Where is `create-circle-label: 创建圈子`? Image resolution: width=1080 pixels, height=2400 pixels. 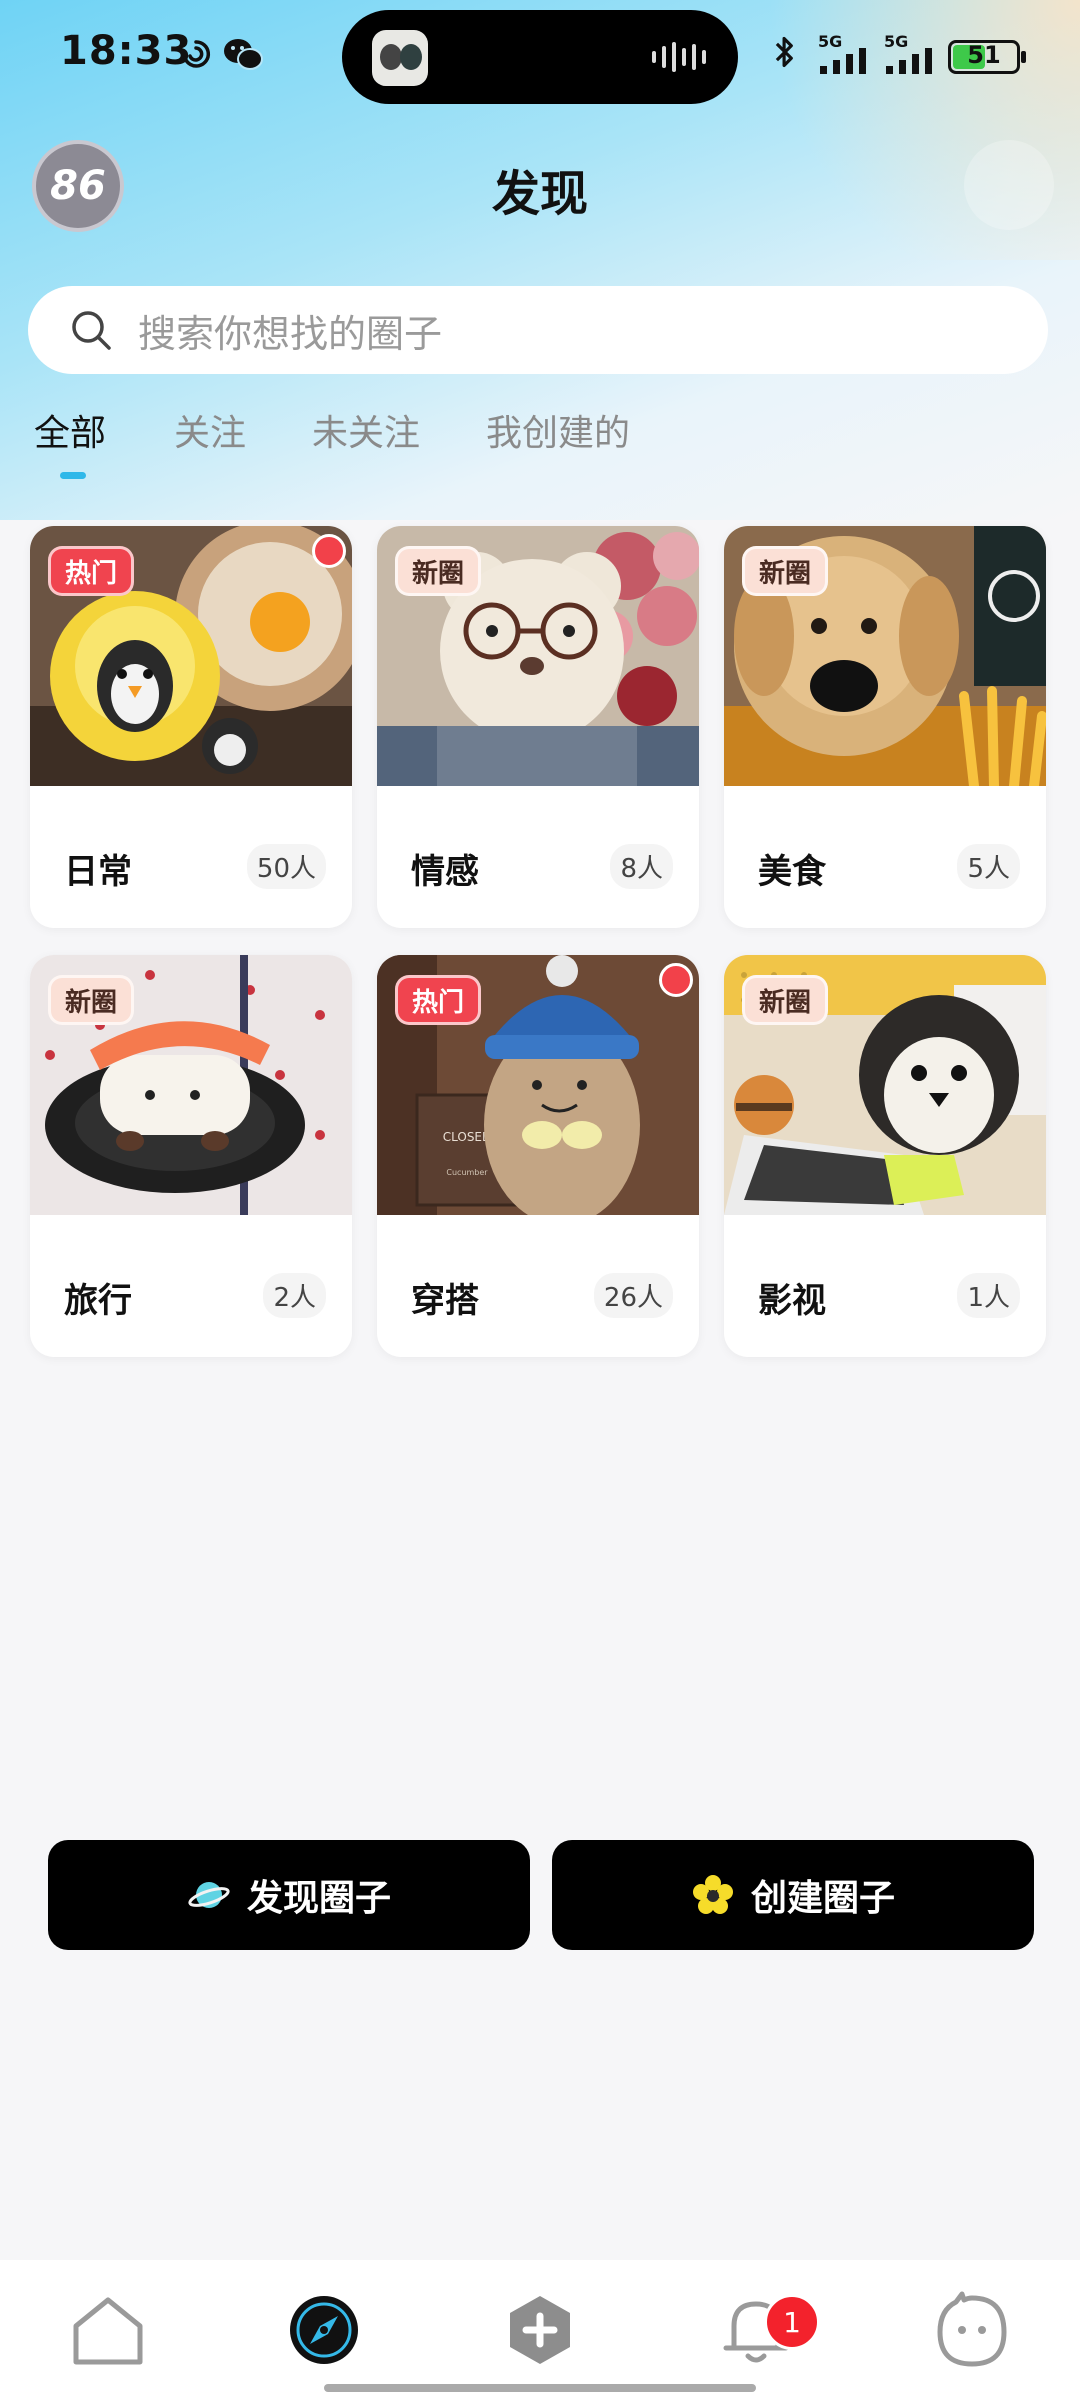
create-circle-label: 创建圈子 is located at coordinates (822, 1898).